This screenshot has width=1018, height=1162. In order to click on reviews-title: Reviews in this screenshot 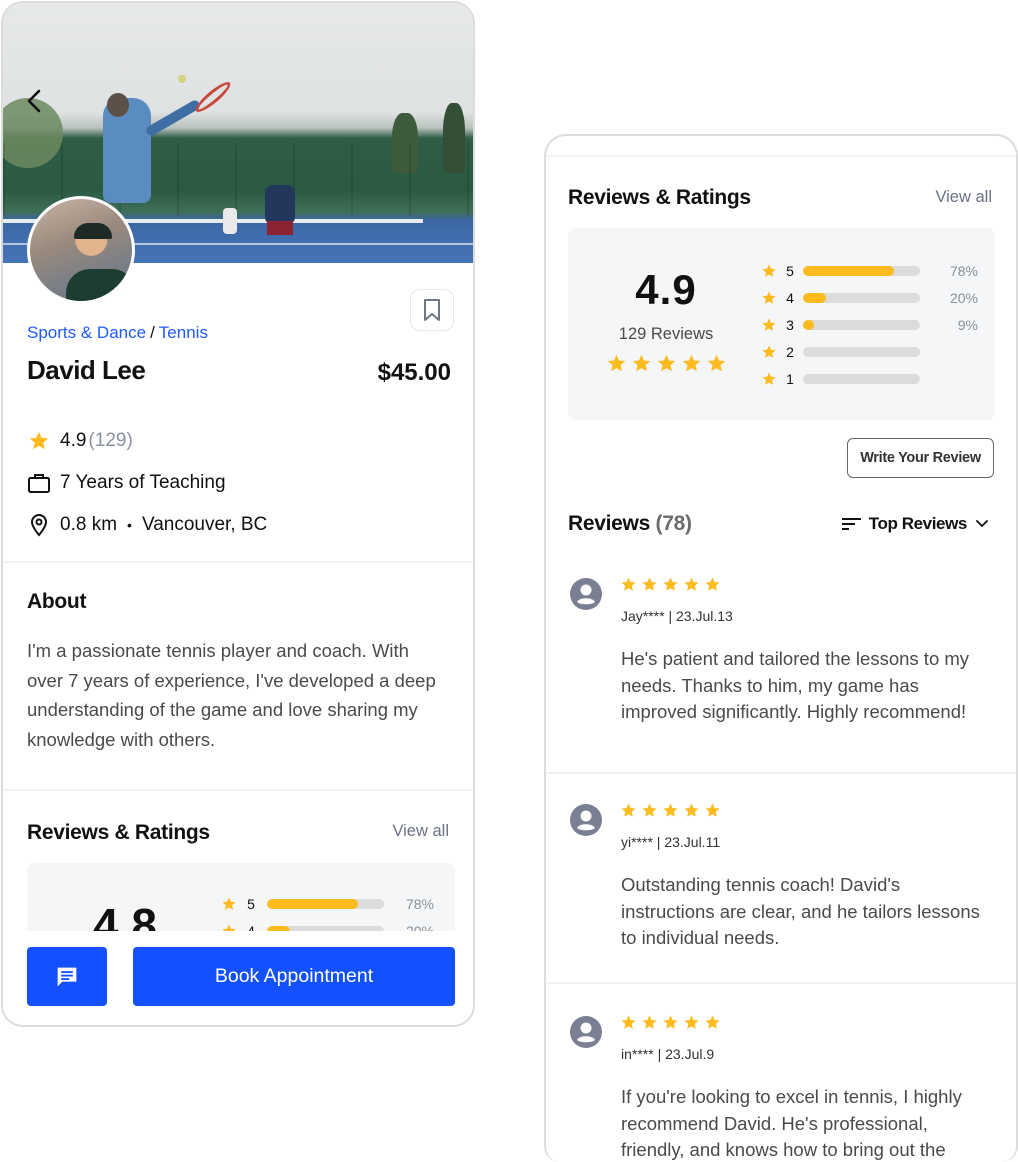, I will do `click(609, 523)`.